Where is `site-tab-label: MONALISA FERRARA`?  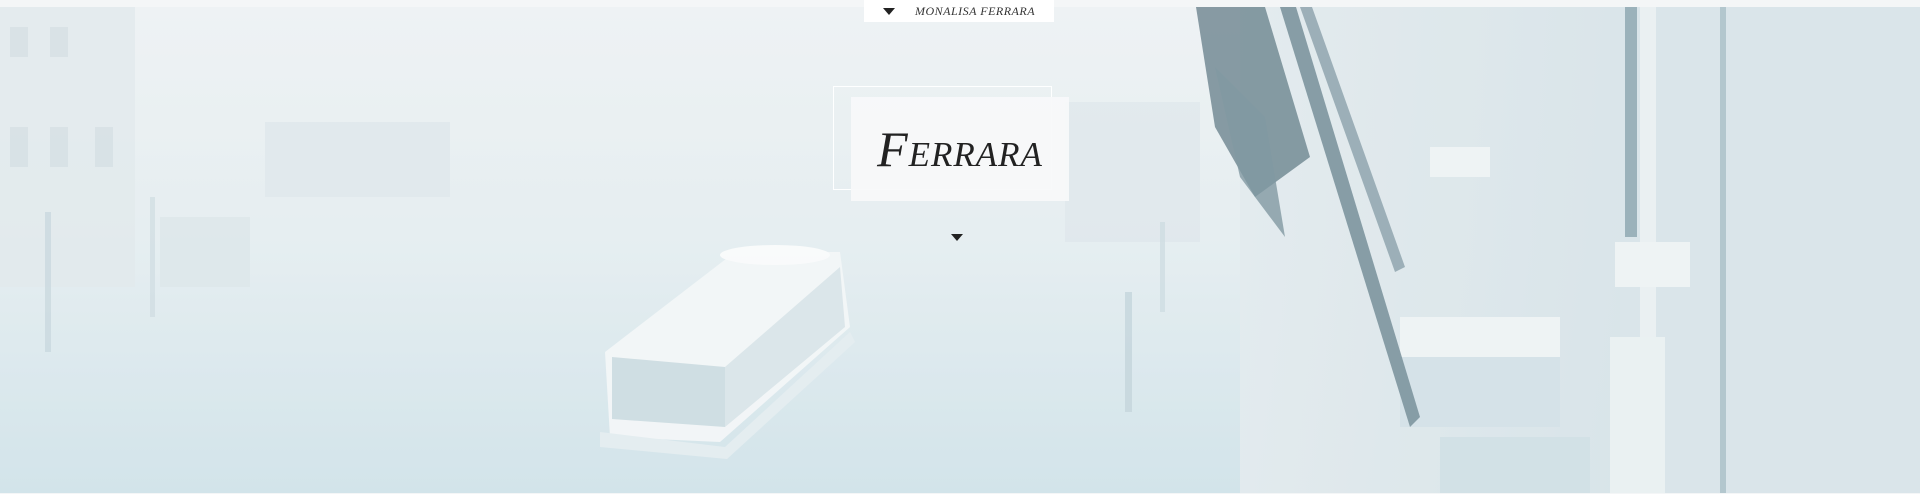
site-tab-label: MONALISA FERRARA is located at coordinates (975, 10).